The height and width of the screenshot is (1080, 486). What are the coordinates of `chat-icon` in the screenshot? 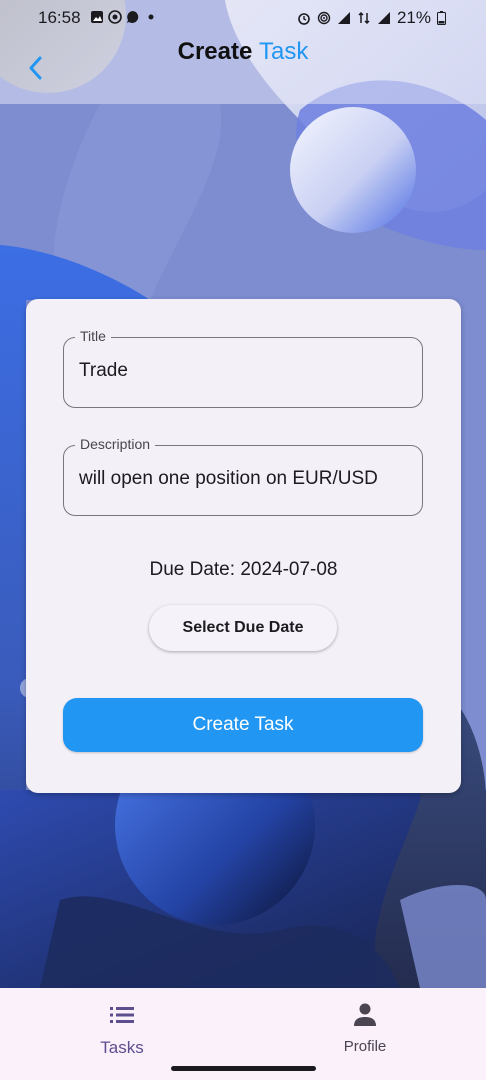 It's located at (133, 17).